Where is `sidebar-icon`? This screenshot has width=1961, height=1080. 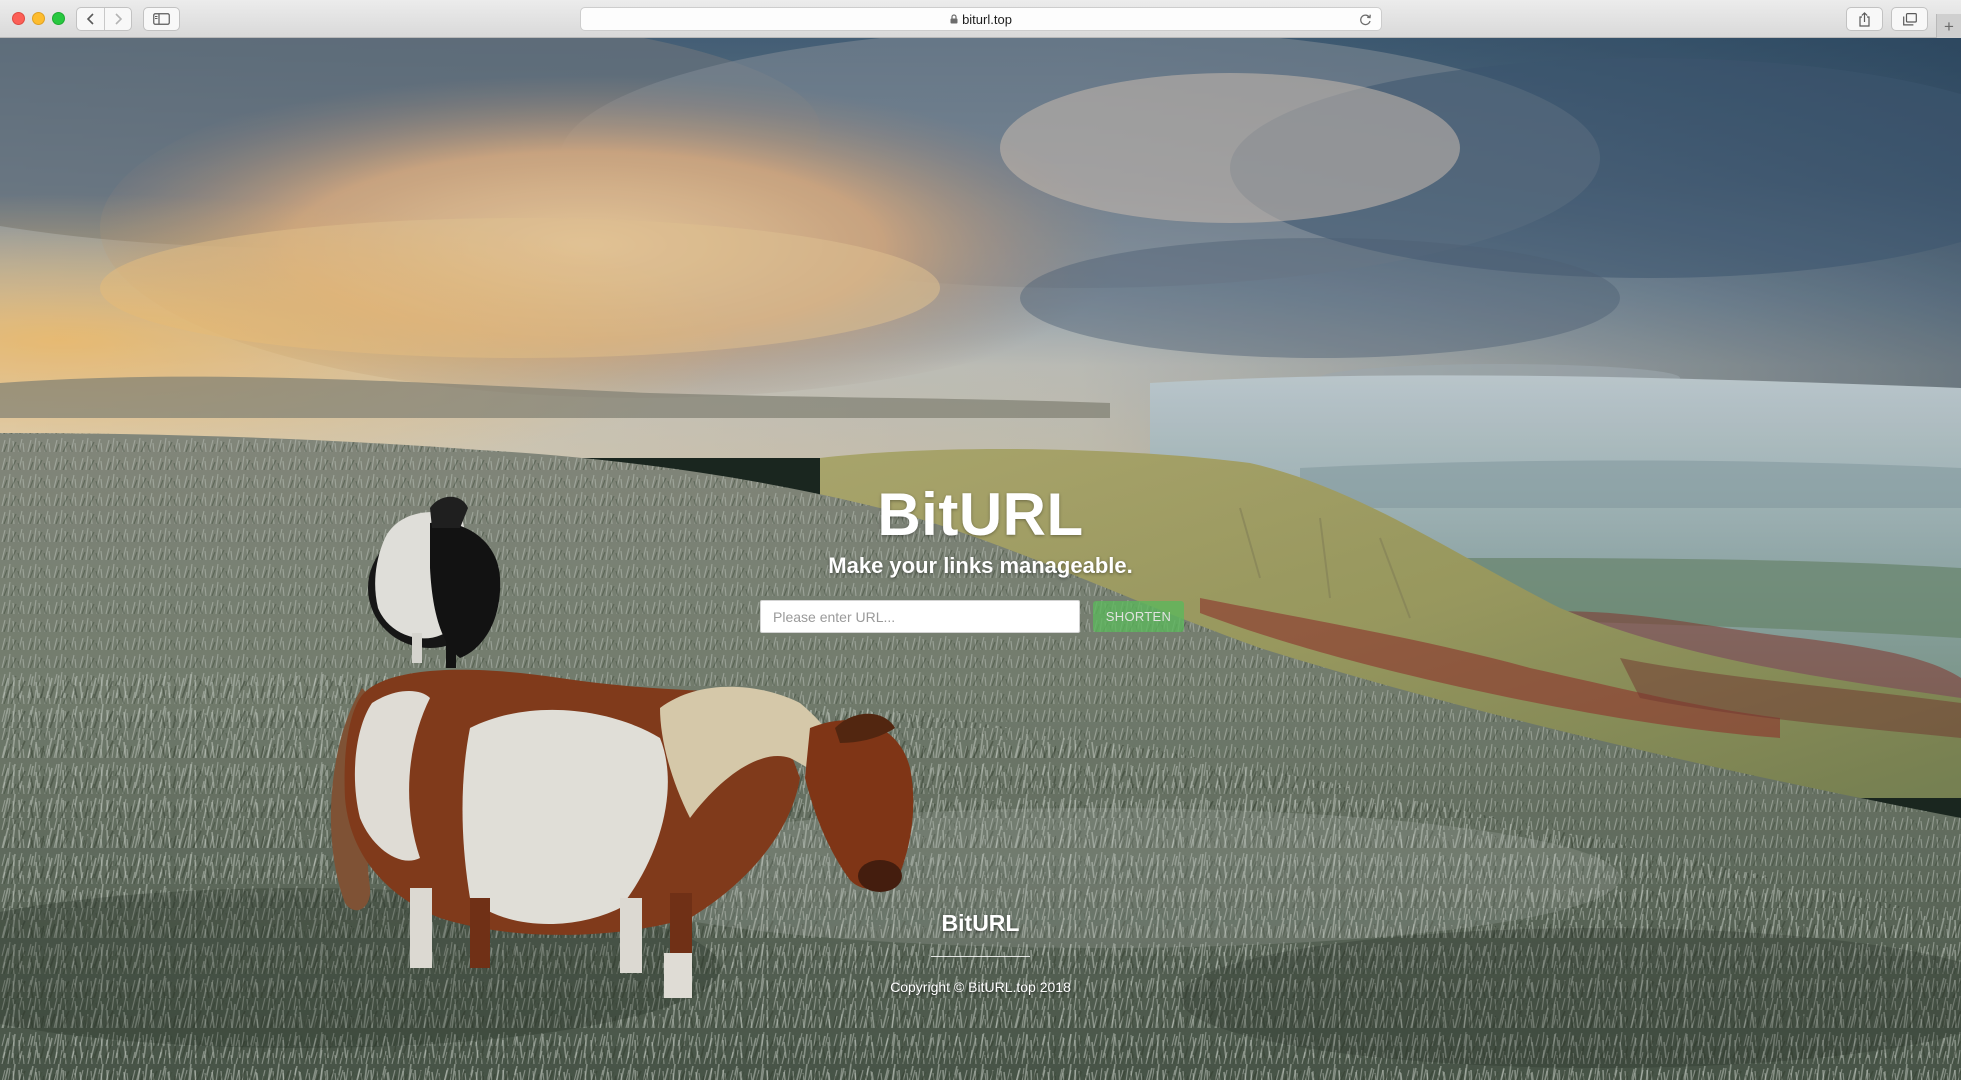 sidebar-icon is located at coordinates (161, 19).